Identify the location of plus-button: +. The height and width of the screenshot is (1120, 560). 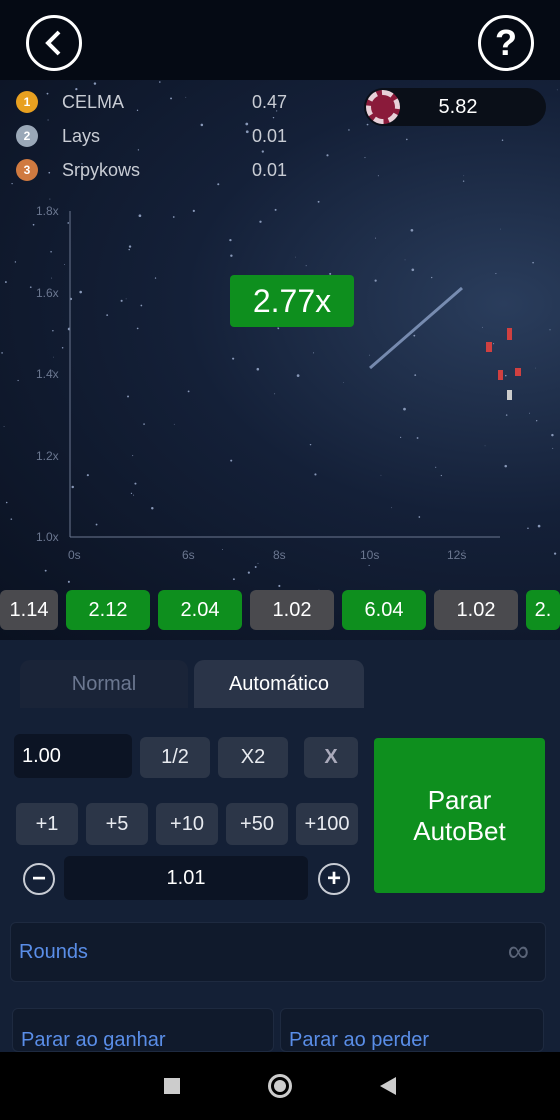
(334, 879).